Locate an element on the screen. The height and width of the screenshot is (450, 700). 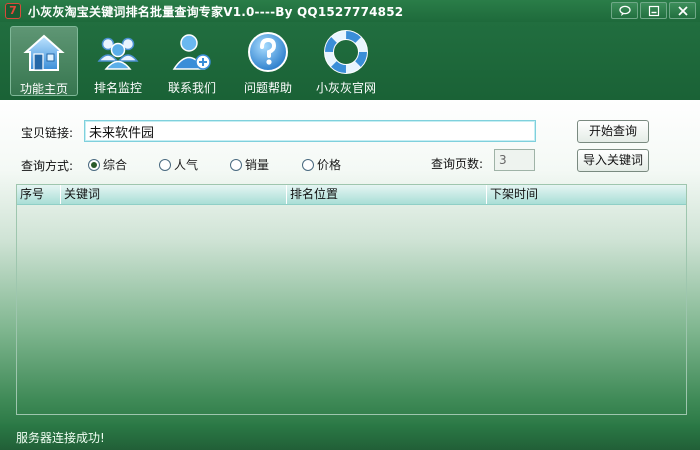
tool-official-site: 小灰灰官网 is located at coordinates (346, 61).